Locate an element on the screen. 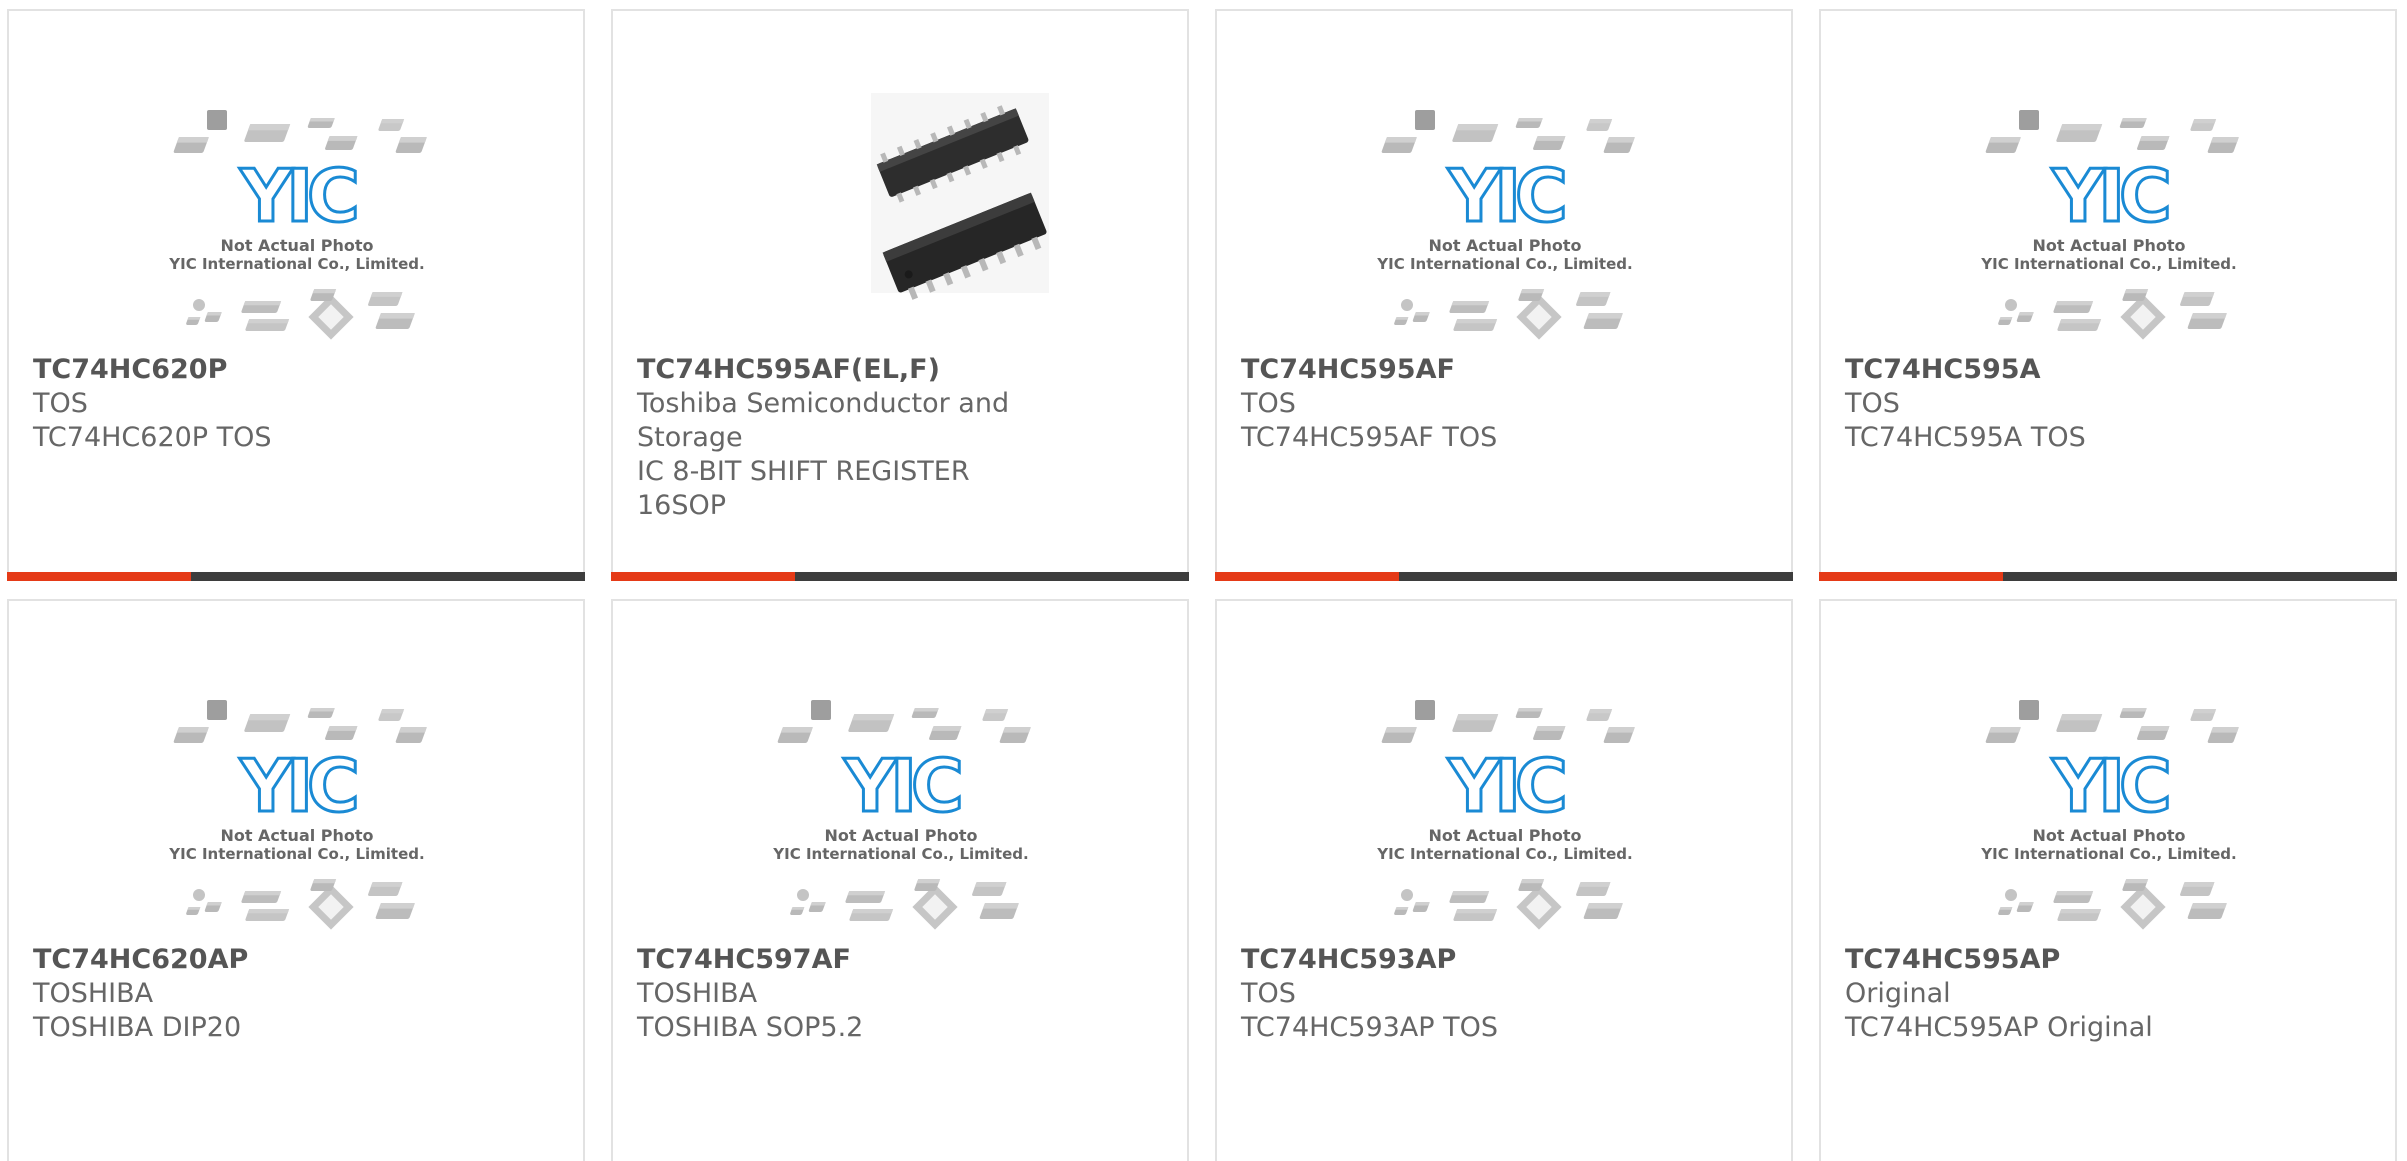  ic-chip-photo-icon is located at coordinates (960, 196).